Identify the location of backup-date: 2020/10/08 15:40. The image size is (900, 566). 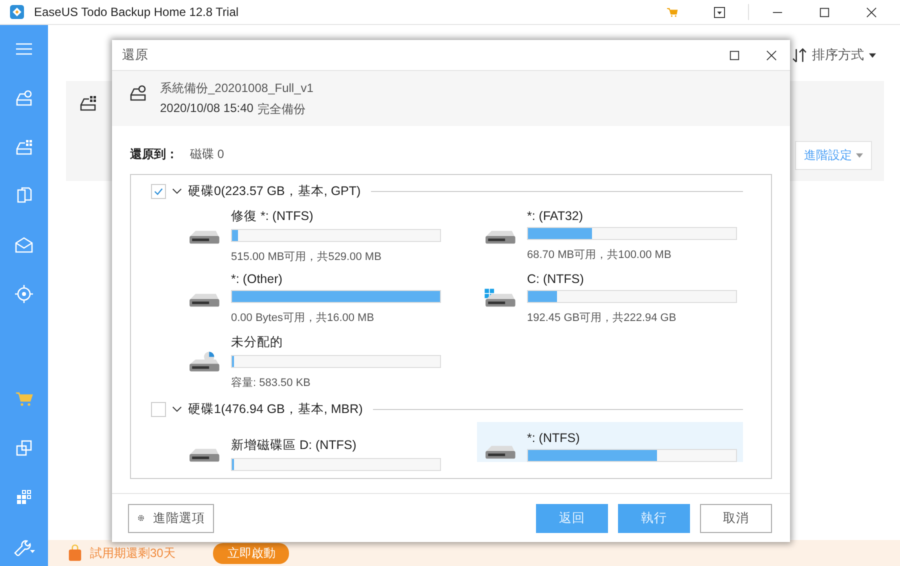
(207, 108).